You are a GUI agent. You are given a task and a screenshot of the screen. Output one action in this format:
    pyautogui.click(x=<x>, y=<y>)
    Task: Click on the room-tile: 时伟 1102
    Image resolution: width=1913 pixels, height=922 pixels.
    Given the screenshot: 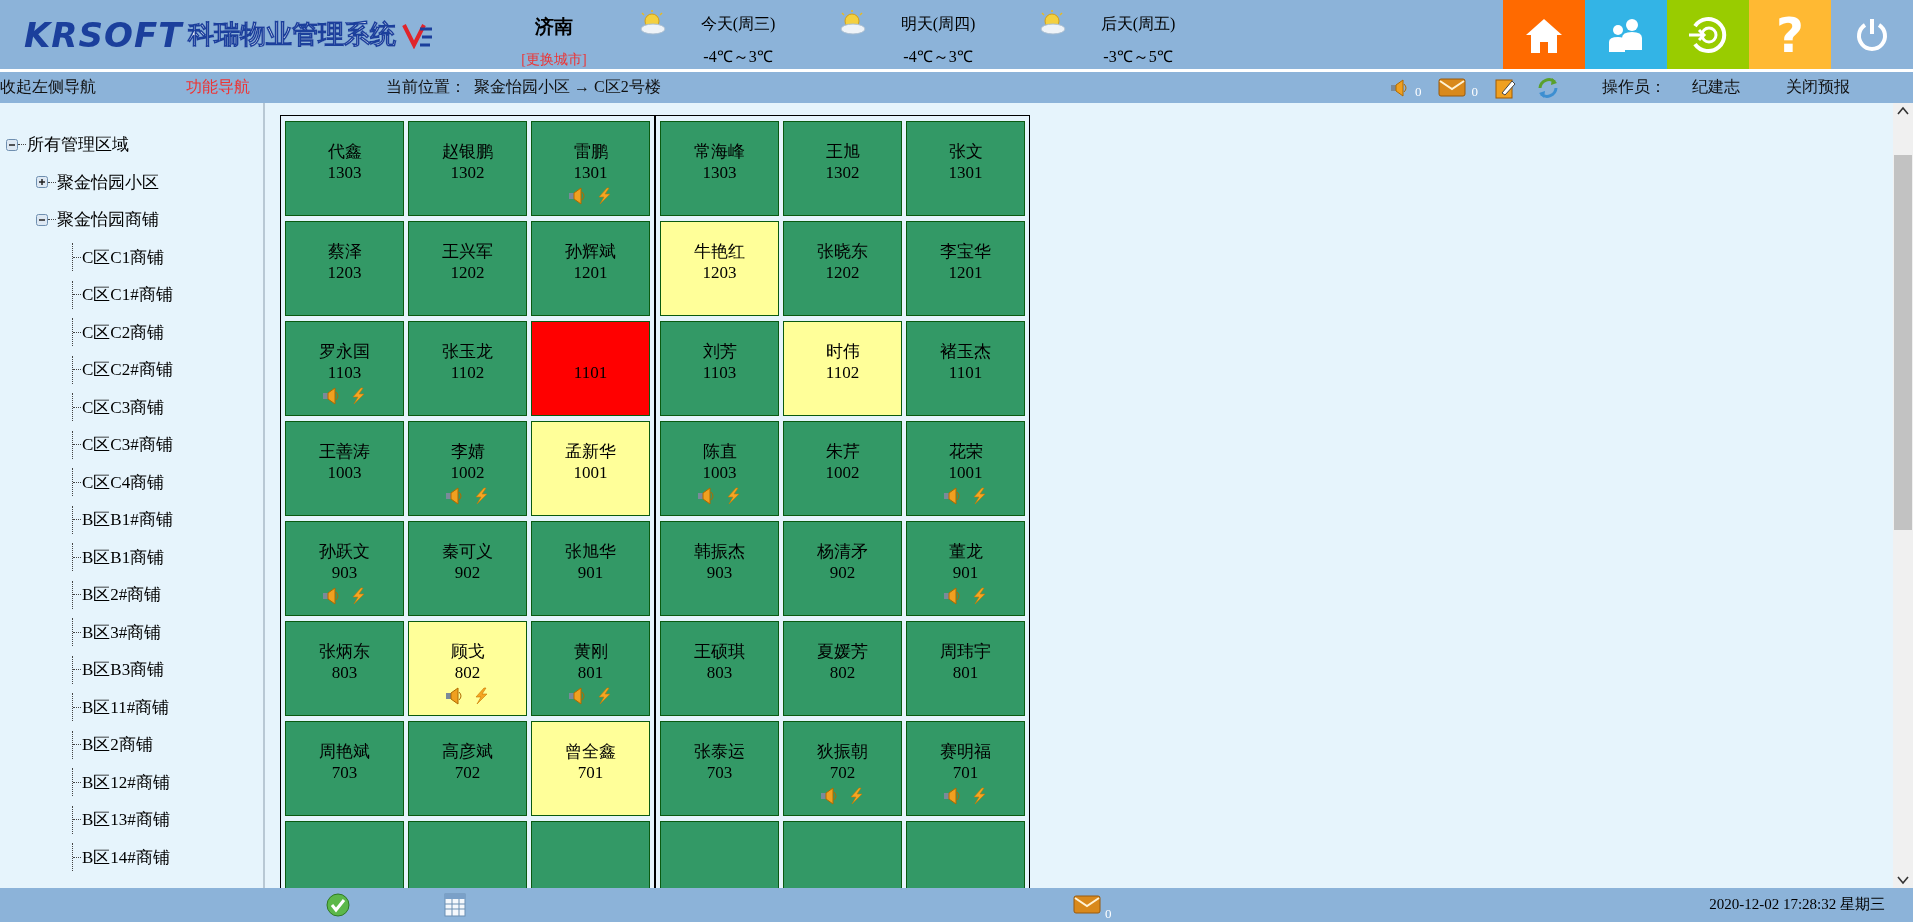 What is the action you would take?
    pyautogui.click(x=842, y=368)
    